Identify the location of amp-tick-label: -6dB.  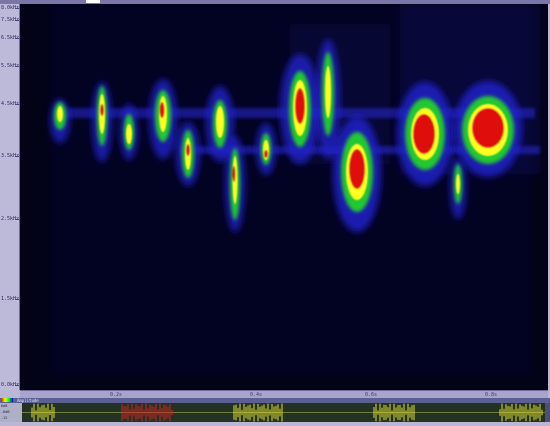
(5, 412).